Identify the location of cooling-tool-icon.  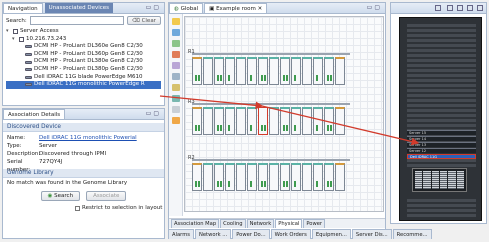
(175, 54).